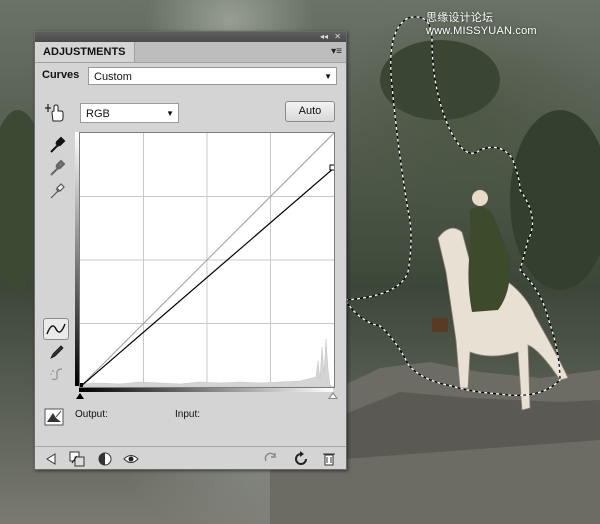  Describe the element at coordinates (54, 417) in the screenshot. I see `clipping-warning-icon` at that location.